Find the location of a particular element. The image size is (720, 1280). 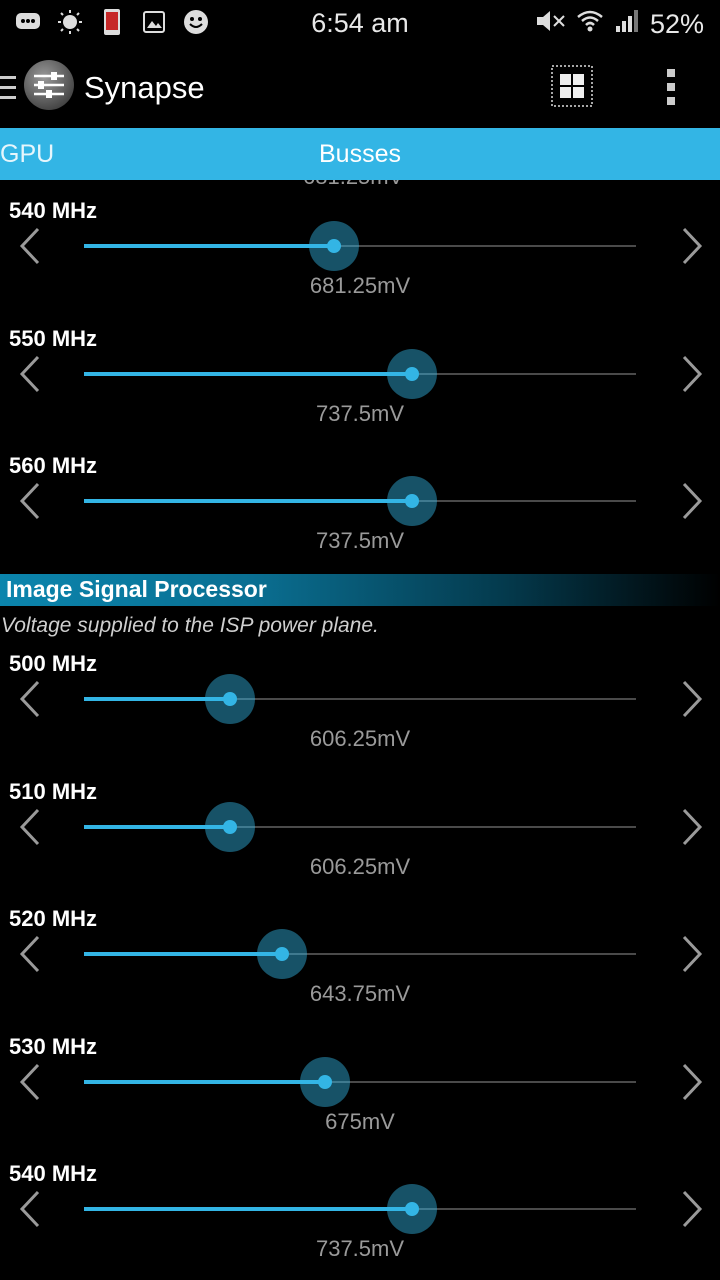

status-bar: 6:54 am 52% is located at coordinates (360, 24).